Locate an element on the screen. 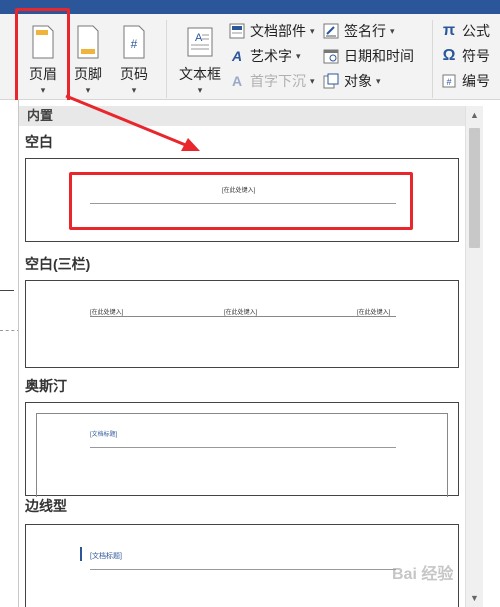 The image size is (500, 607). austin-border-frame is located at coordinates (242, 455).